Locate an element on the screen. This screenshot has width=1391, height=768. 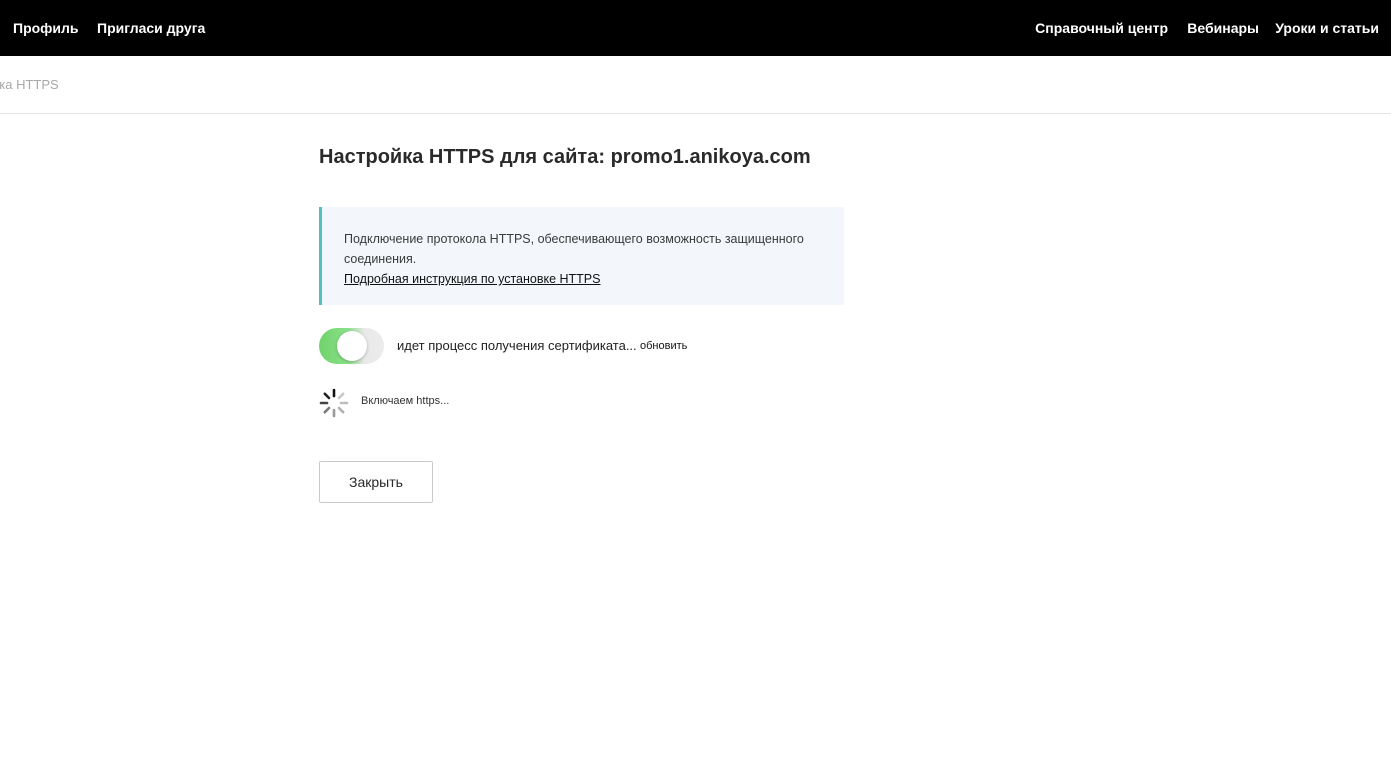
spinner-icon is located at coordinates (334, 403).